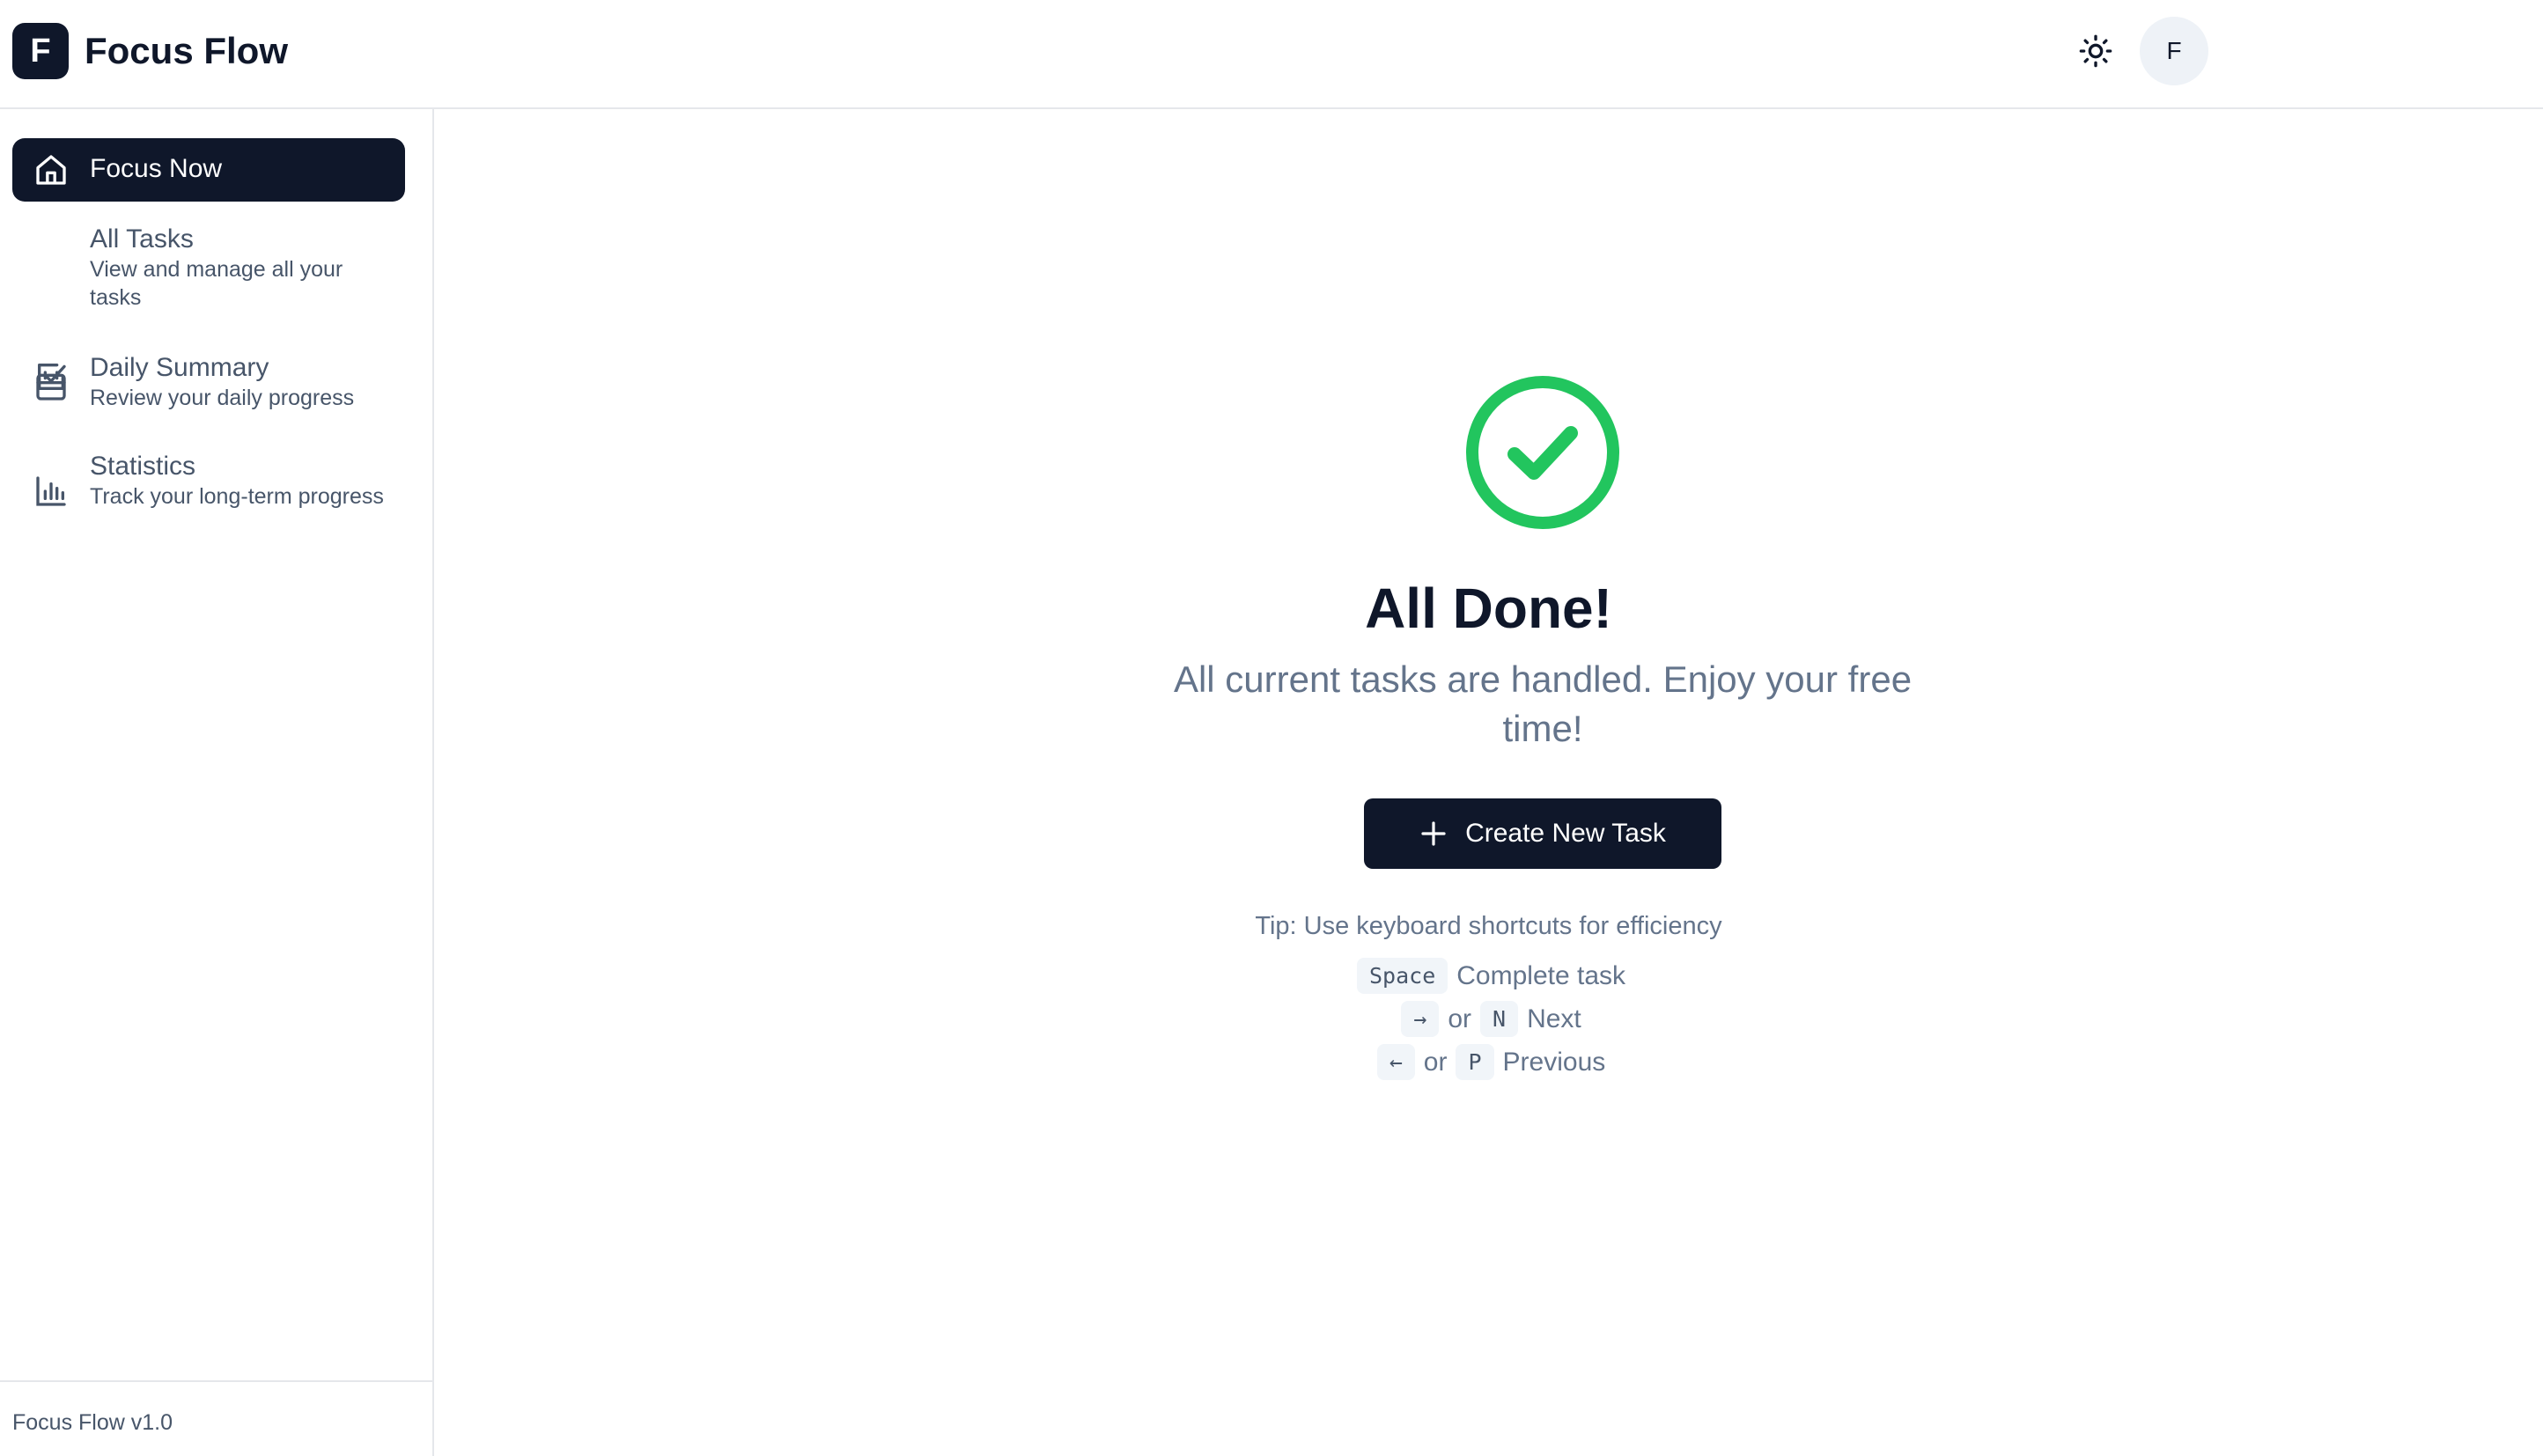 The image size is (2543, 1456). I want to click on bar-chart-icon, so click(51, 491).